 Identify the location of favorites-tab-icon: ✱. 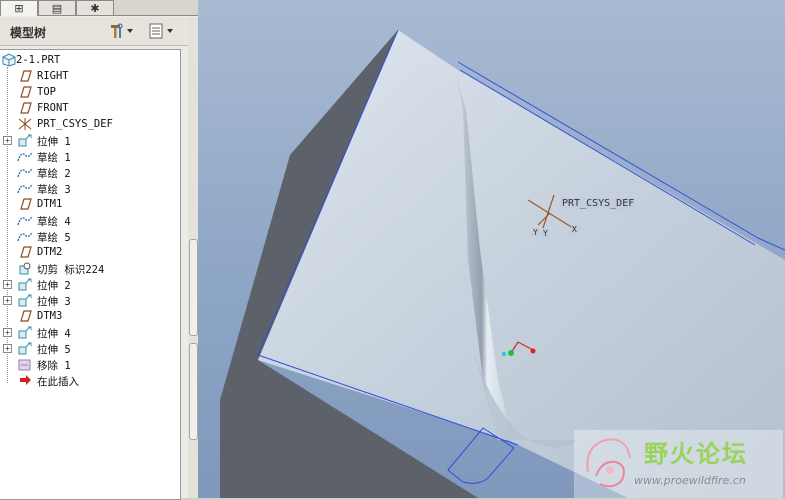
(95, 8).